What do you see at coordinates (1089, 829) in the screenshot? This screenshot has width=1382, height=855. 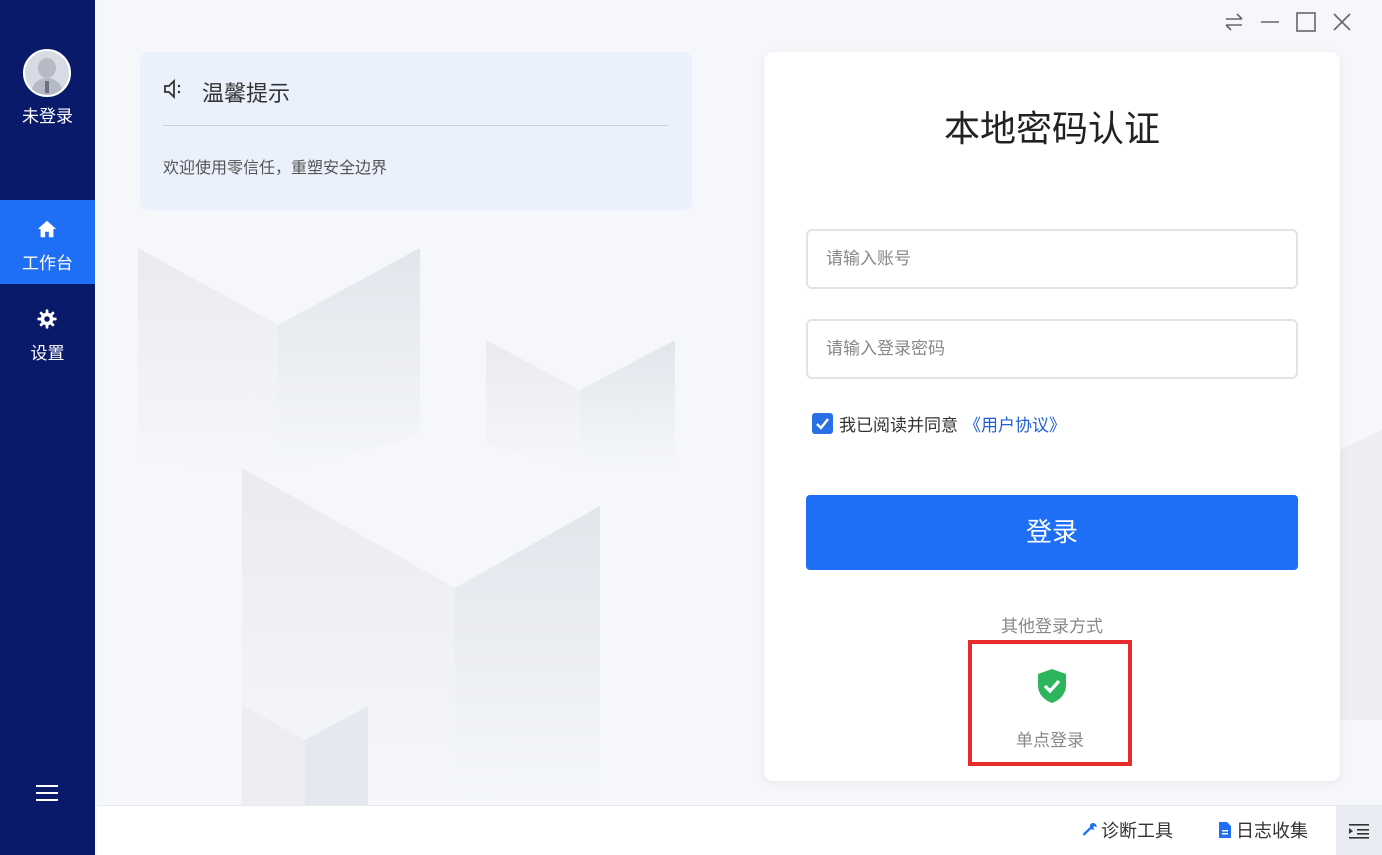 I see `wrench-icon` at bounding box center [1089, 829].